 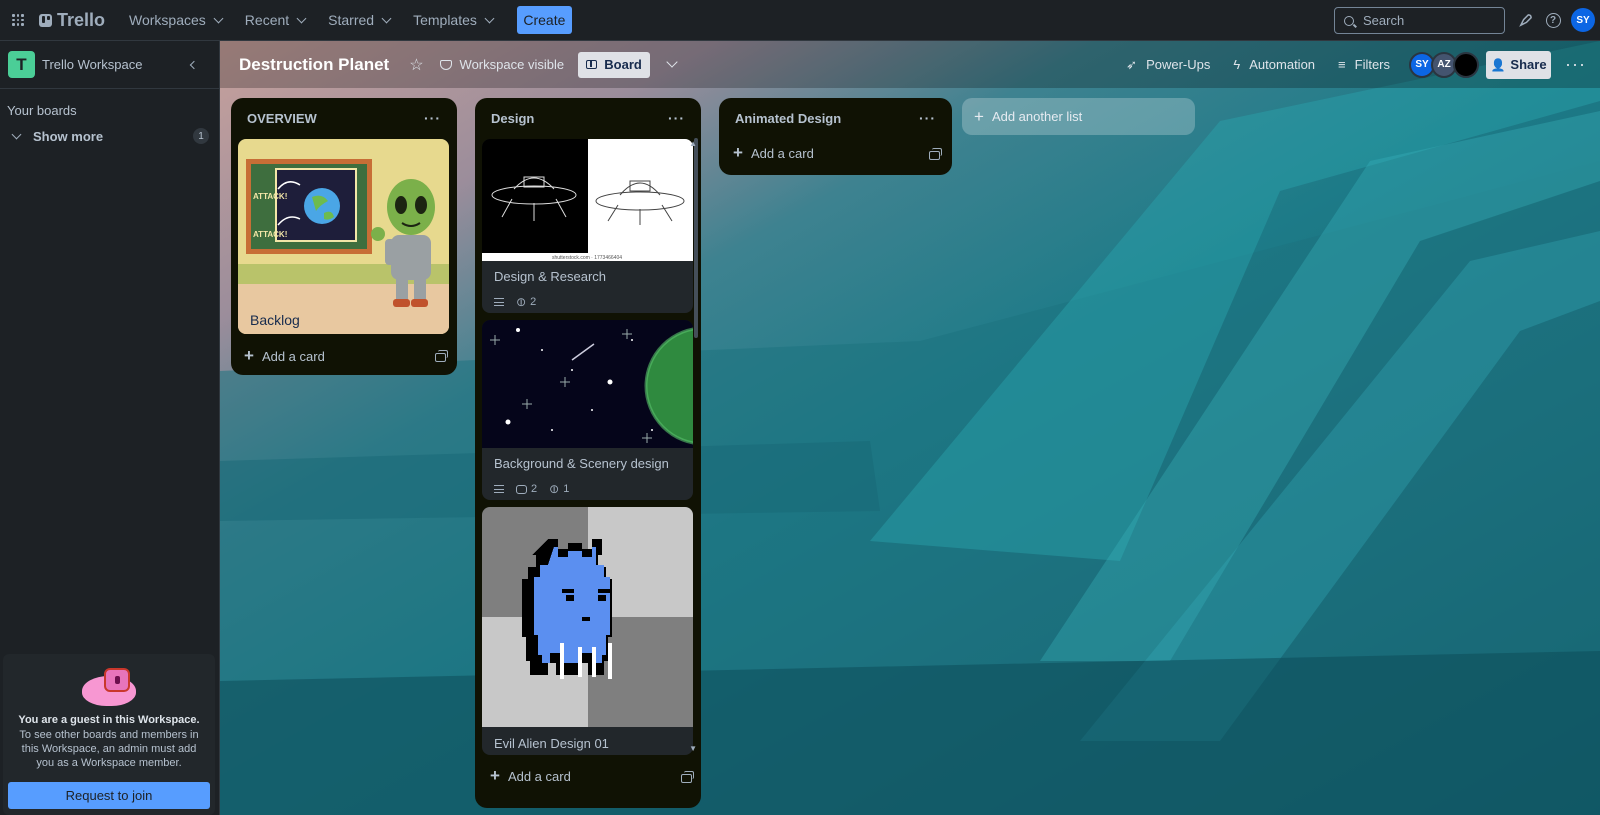 I want to click on nav-starred-label: Starred, so click(x=351, y=20).